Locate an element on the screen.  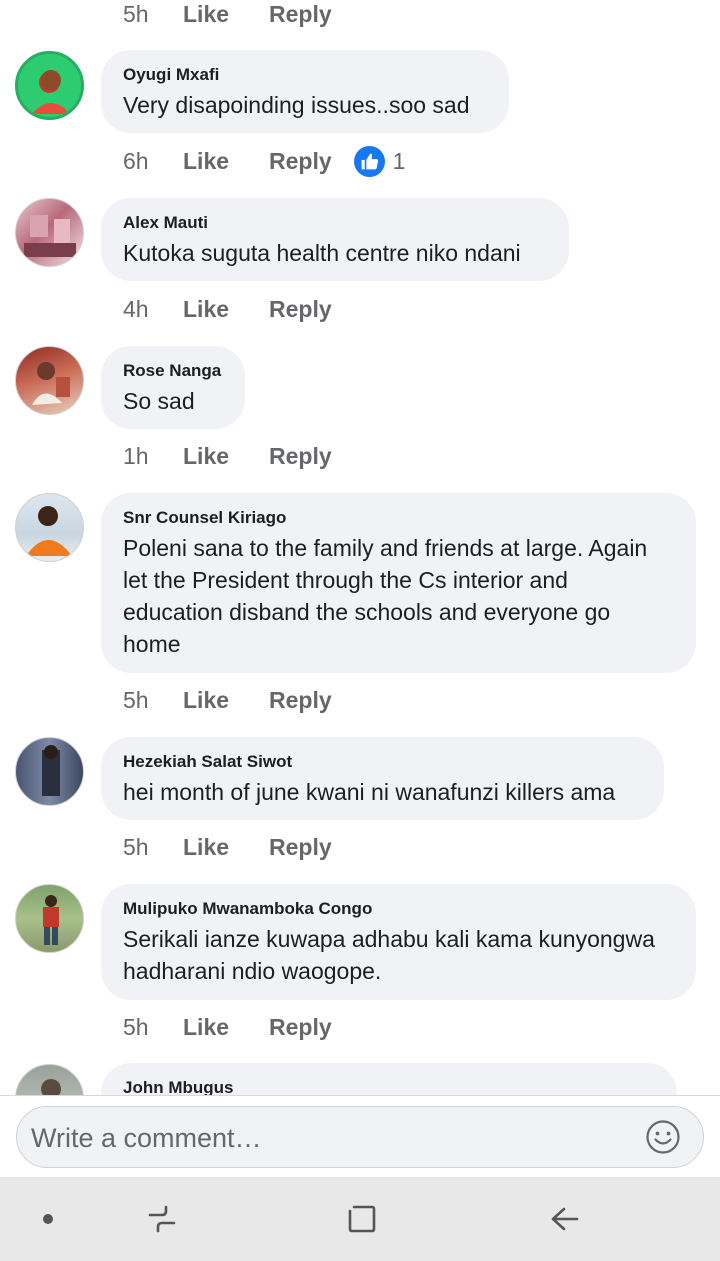
comment-bubble: Rose Nanga So sad is located at coordinates (173, 387).